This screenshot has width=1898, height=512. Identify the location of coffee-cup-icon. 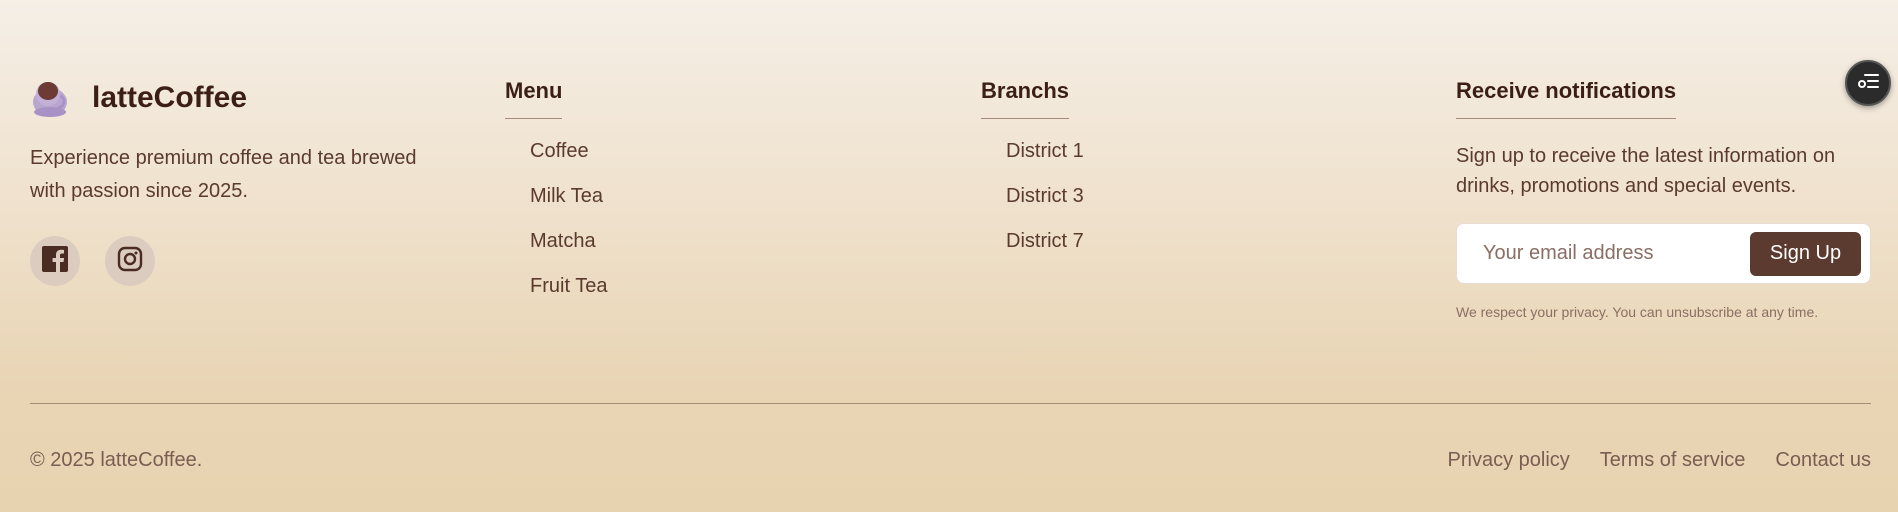
(50, 98).